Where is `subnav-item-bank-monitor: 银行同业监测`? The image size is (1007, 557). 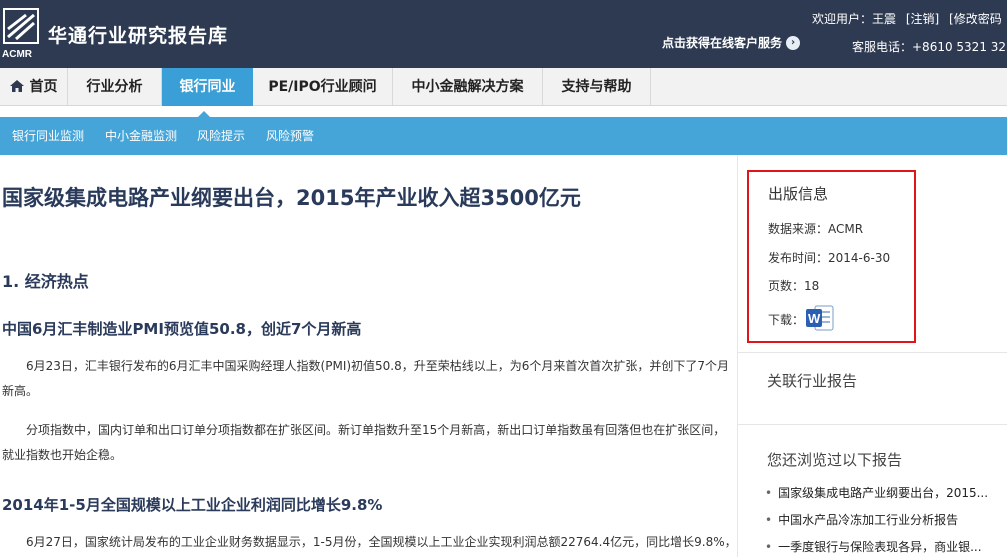 subnav-item-bank-monitor: 银行同业监测 is located at coordinates (48, 136).